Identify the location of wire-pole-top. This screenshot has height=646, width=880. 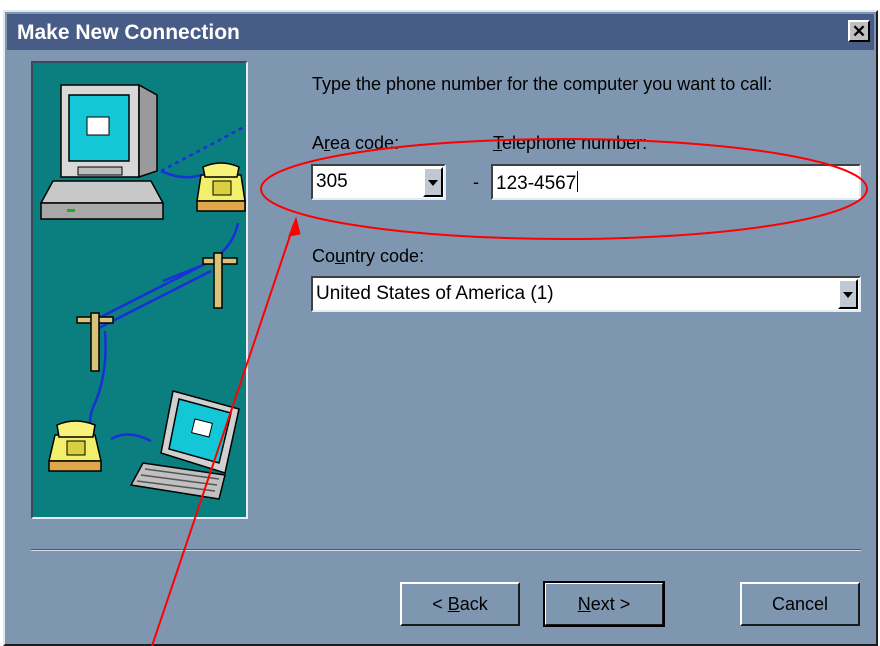
(152, 291).